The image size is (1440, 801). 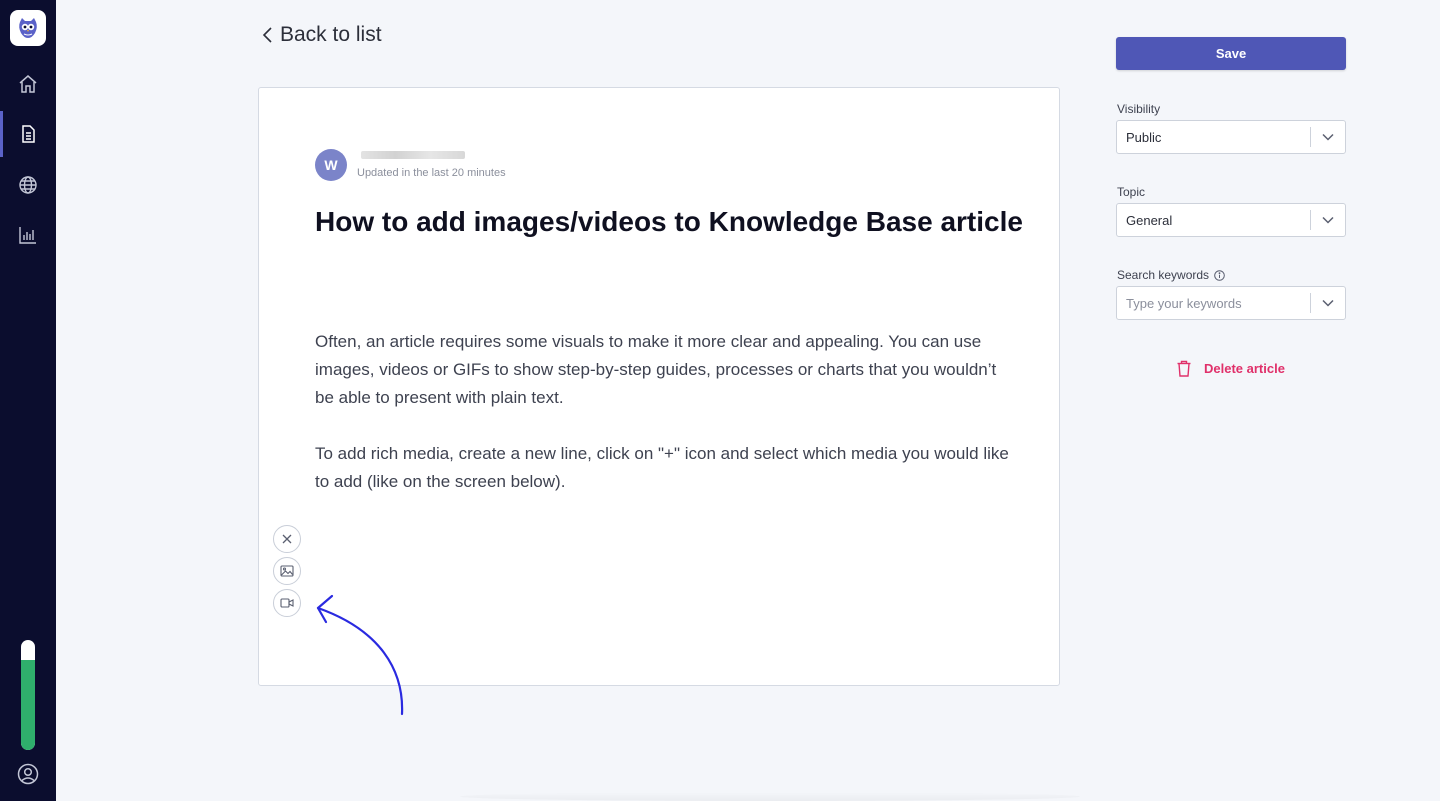 I want to click on sidebar-item-home, so click(x=28, y=84).